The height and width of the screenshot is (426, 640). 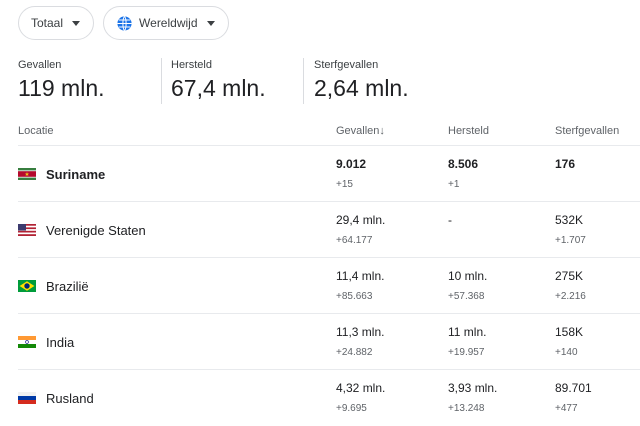 What do you see at coordinates (468, 276) in the screenshot?
I see `recovered-value: 10 mln.` at bounding box center [468, 276].